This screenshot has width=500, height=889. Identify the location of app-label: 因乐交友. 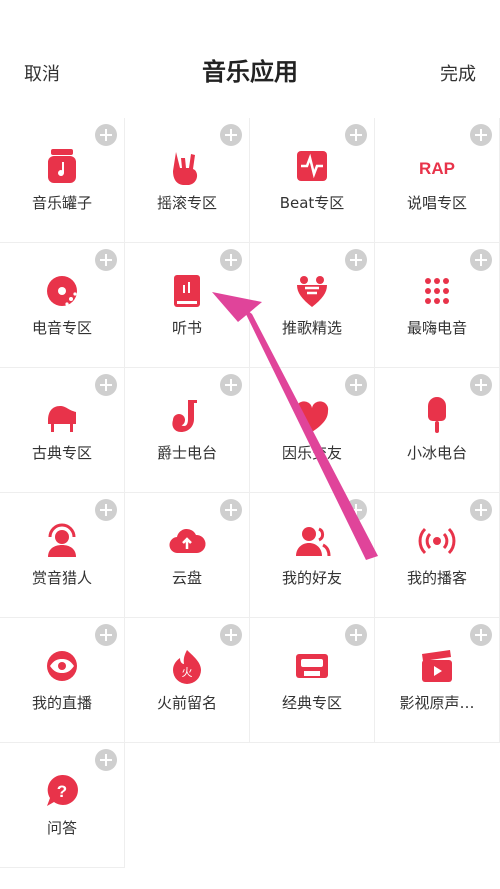
(311, 453).